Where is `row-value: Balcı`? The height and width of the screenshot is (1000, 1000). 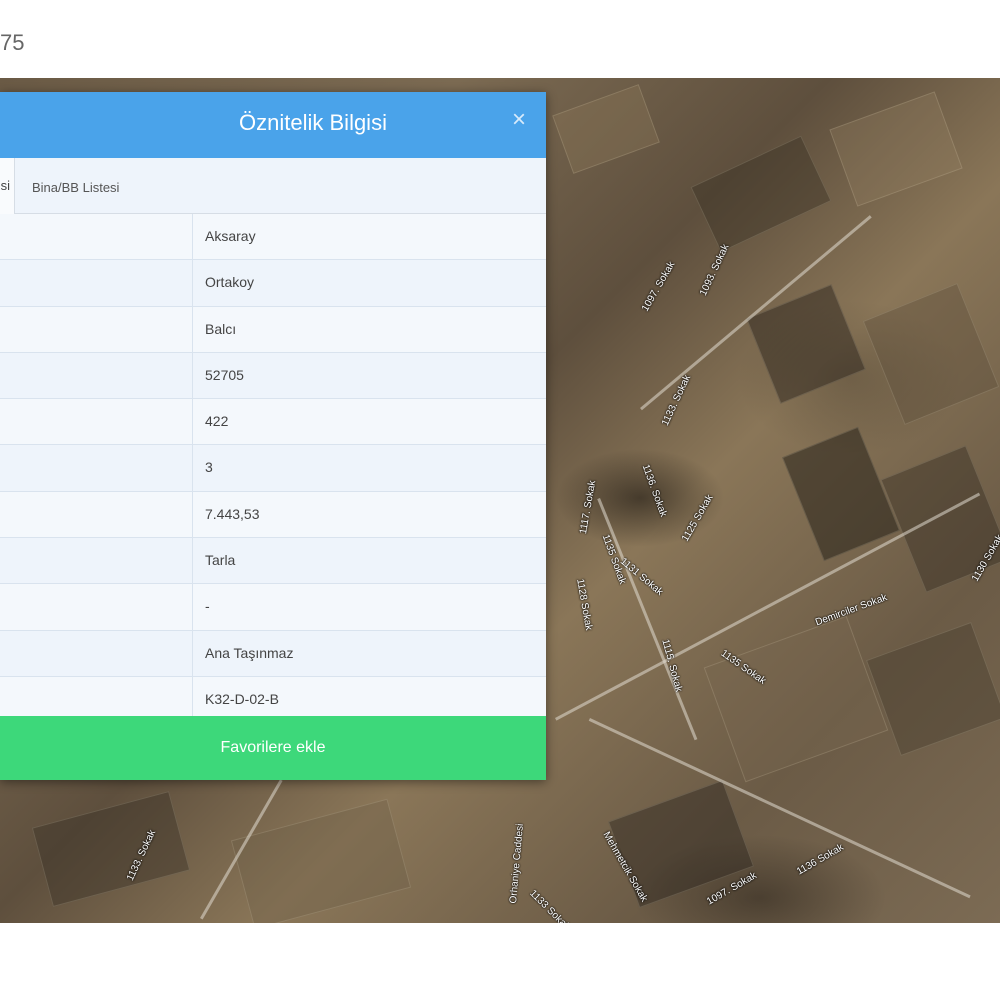
row-value: Balcı is located at coordinates (221, 328).